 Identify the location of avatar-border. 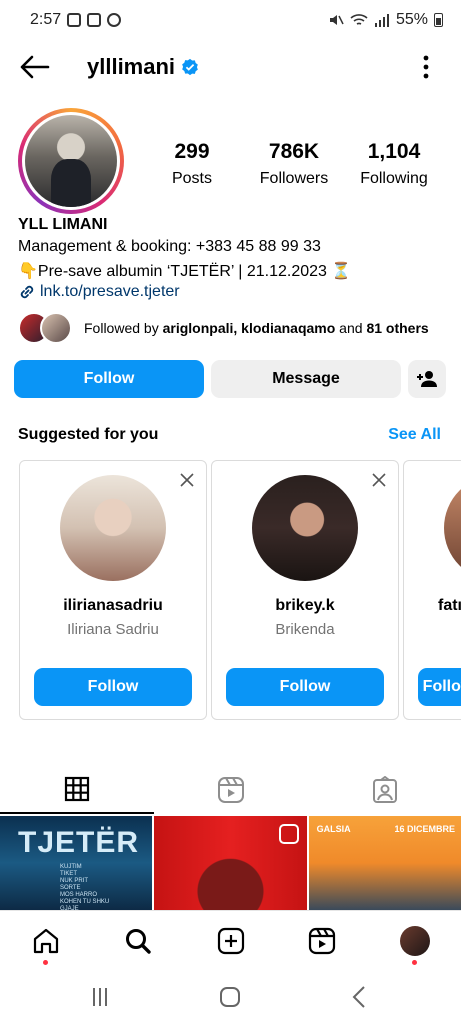
(71, 161).